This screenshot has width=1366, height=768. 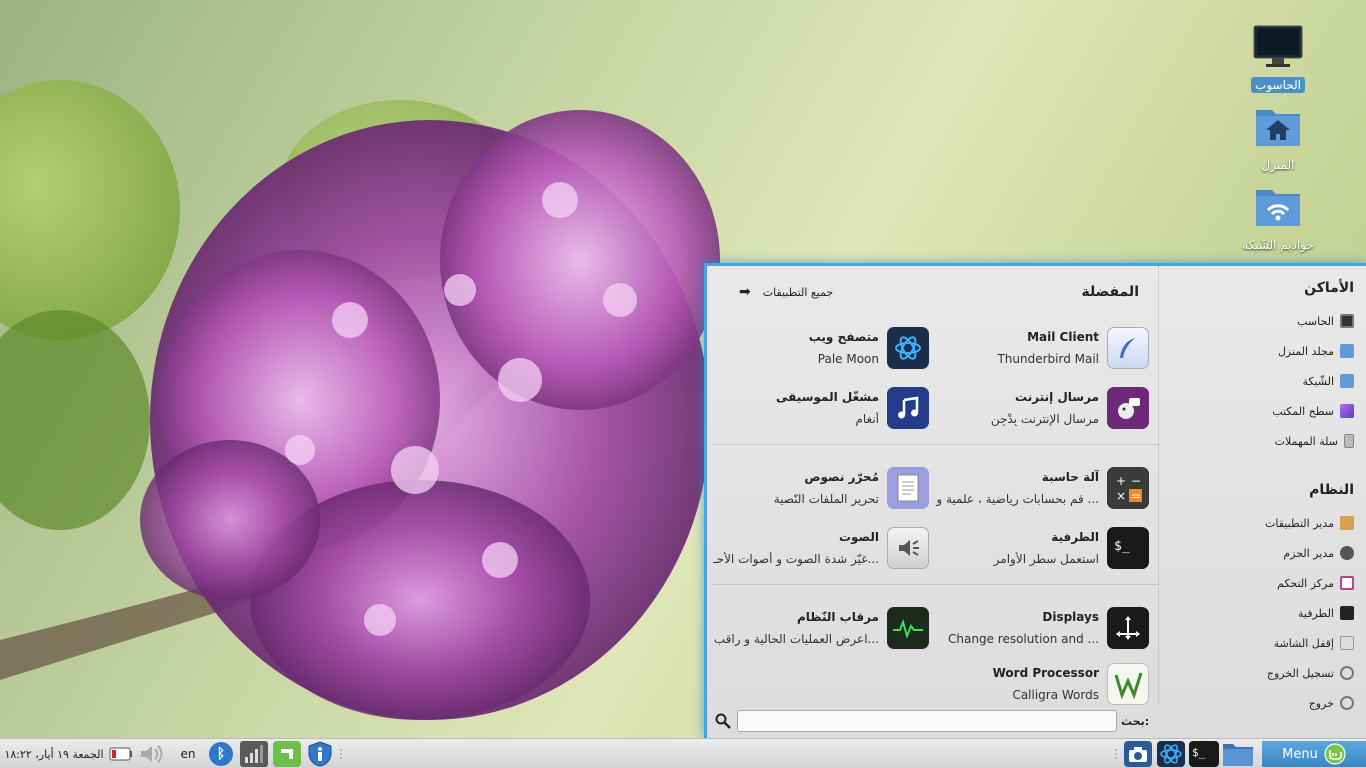 I want to click on place-network: الشّبكة, so click(x=1262, y=381).